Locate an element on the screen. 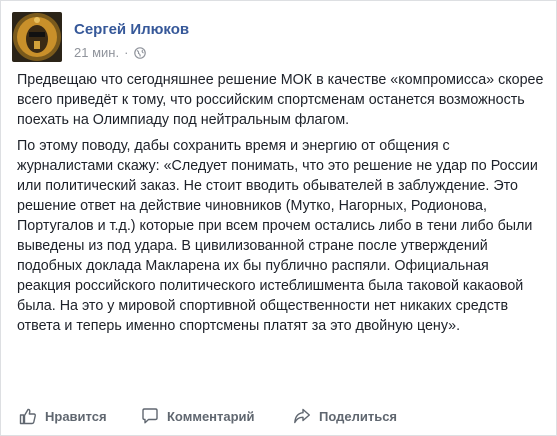  post-meta: 21 мин. · is located at coordinates (110, 52).